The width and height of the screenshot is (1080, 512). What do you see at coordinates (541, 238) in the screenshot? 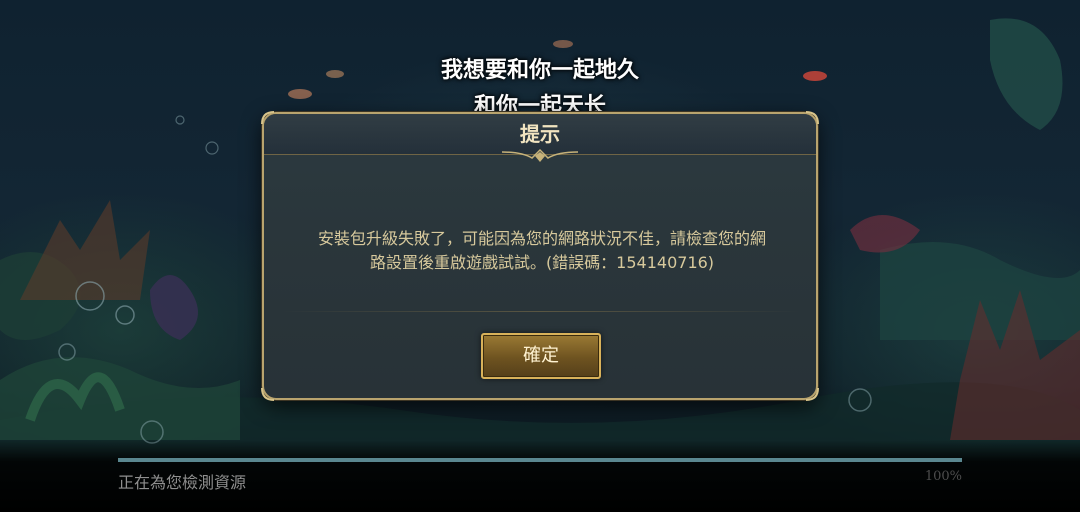
I see `error-message-line-1: 安裝包升級失敗了，可能因為您的網路狀況不佳，請檢查您的網` at bounding box center [541, 238].